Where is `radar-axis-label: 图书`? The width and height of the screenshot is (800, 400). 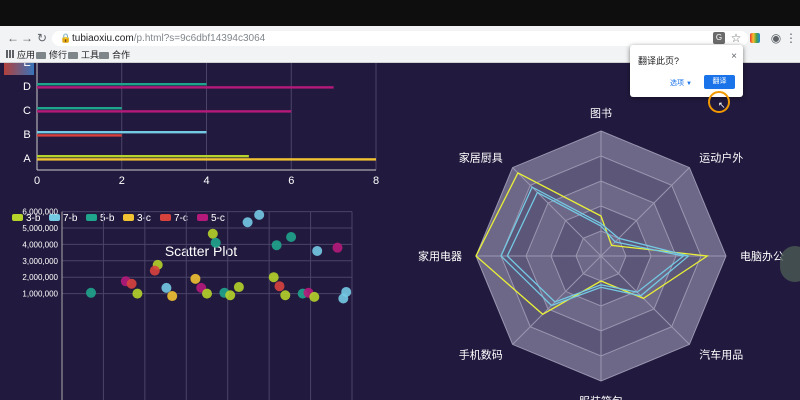 radar-axis-label: 图书 is located at coordinates (601, 113).